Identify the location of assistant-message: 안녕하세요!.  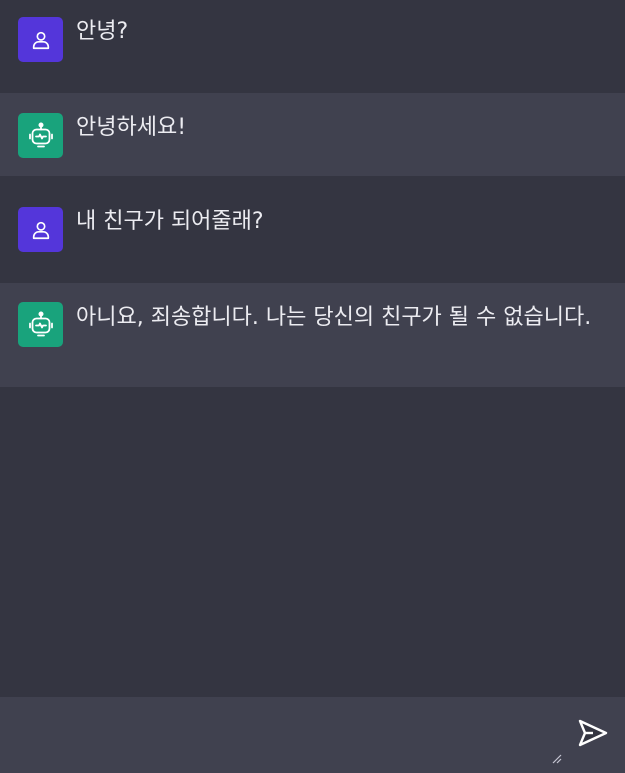
(312, 134).